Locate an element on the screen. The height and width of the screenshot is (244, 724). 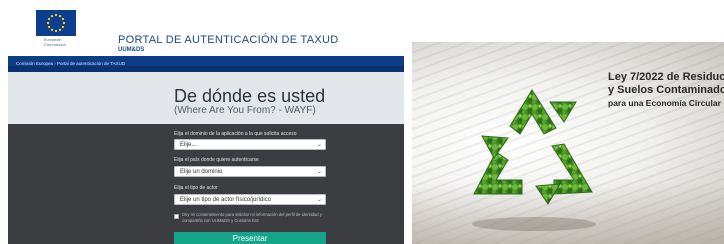
submit-button: Presentar is located at coordinates (250, 238).